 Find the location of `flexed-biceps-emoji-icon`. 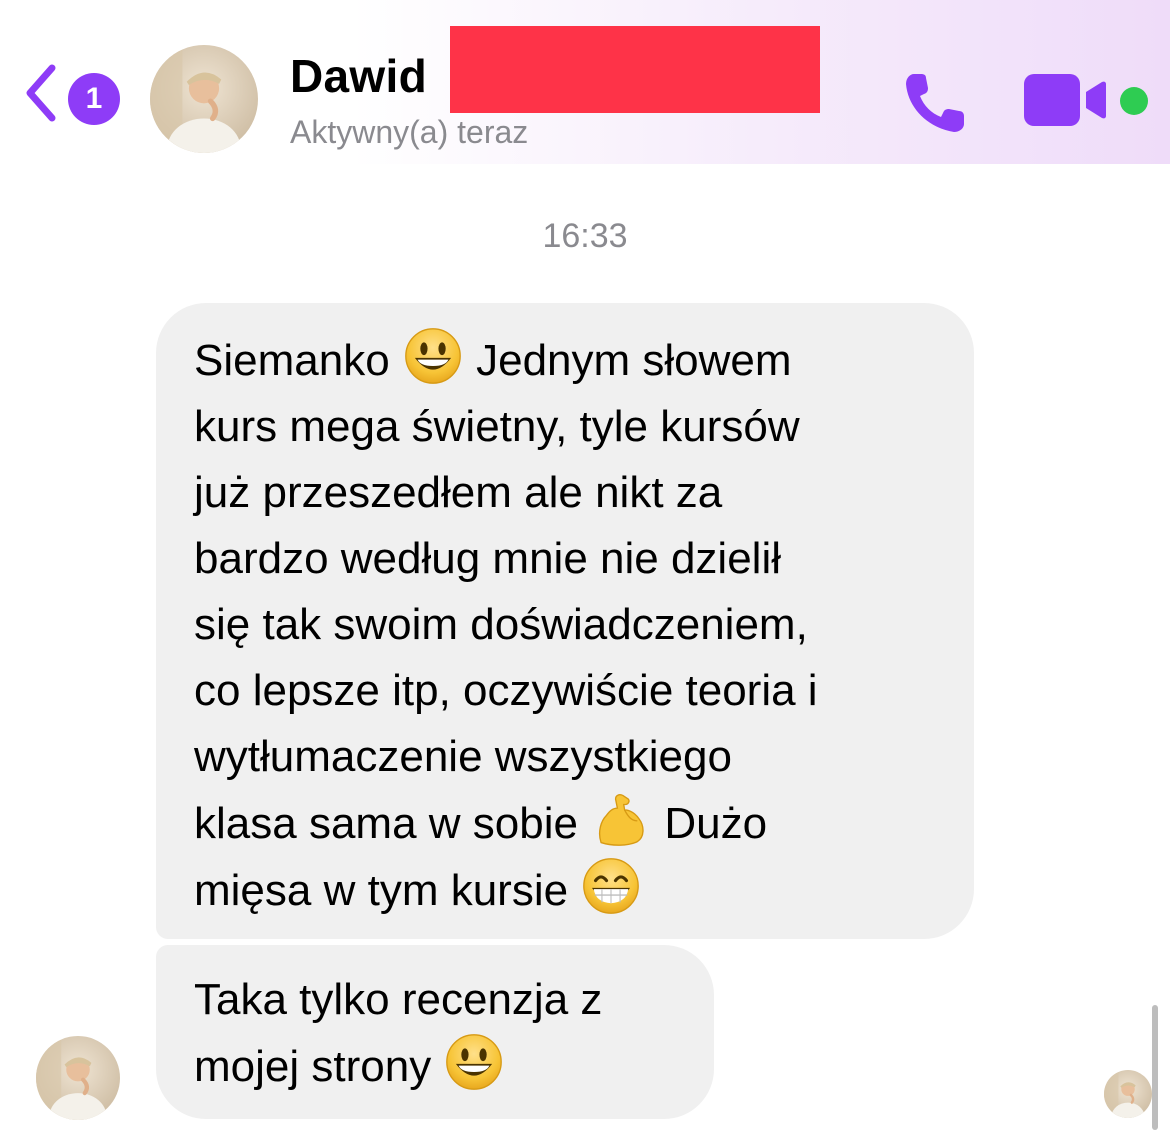

flexed-biceps-emoji-icon is located at coordinates (621, 819).